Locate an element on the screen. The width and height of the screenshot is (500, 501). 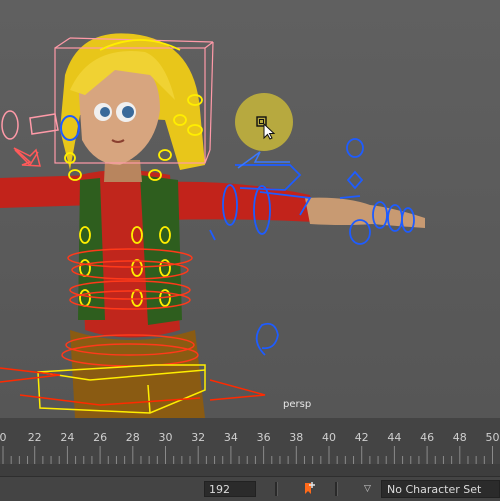
timeline-tick-label: 48 is located at coordinates (459, 437).